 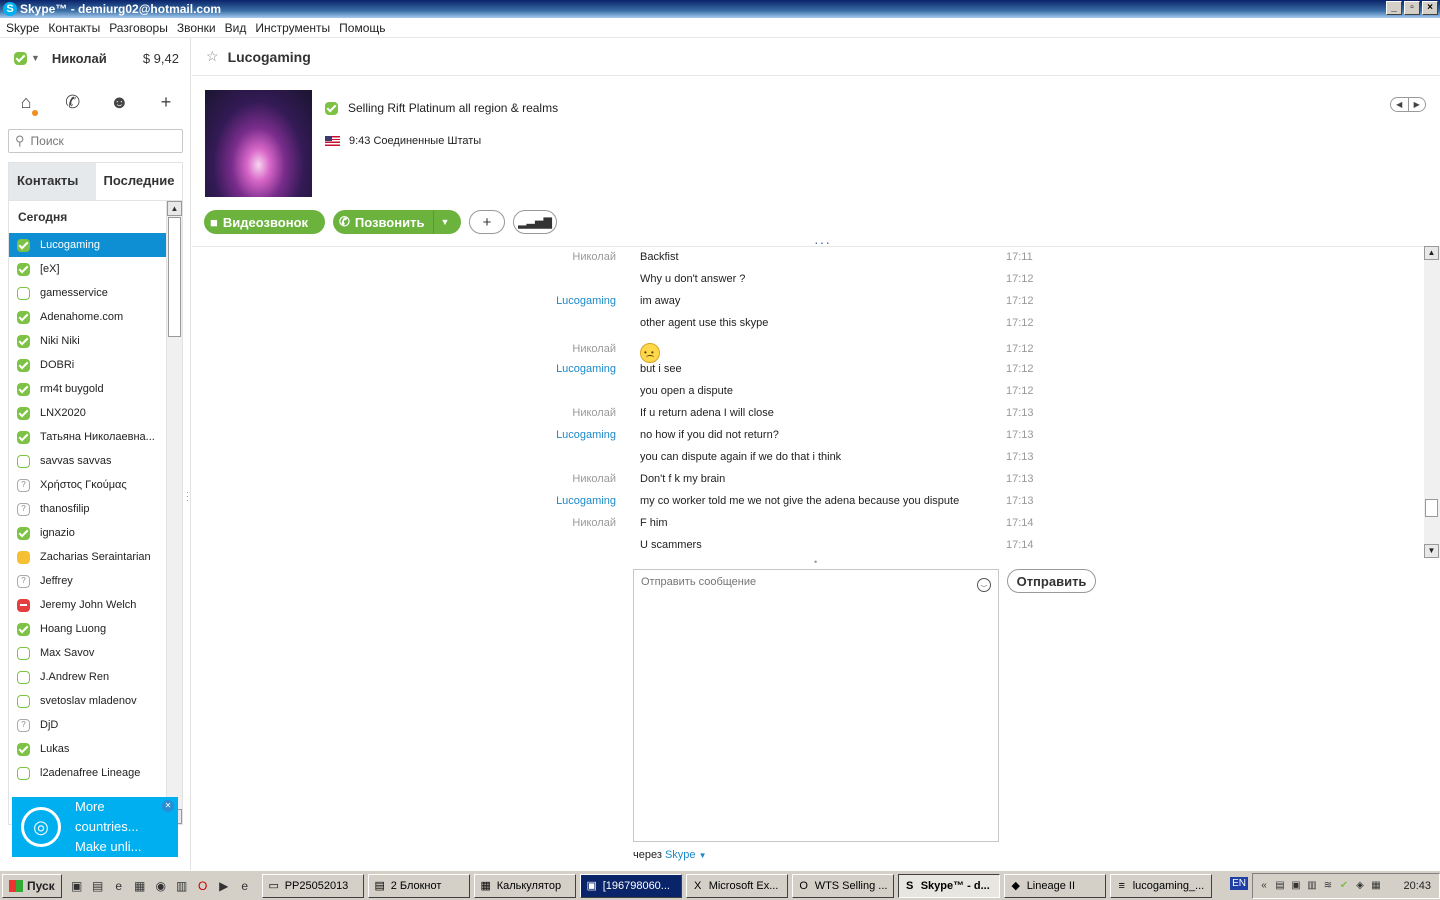 What do you see at coordinates (87, 317) in the screenshot?
I see `contact-item: Adenahome.com` at bounding box center [87, 317].